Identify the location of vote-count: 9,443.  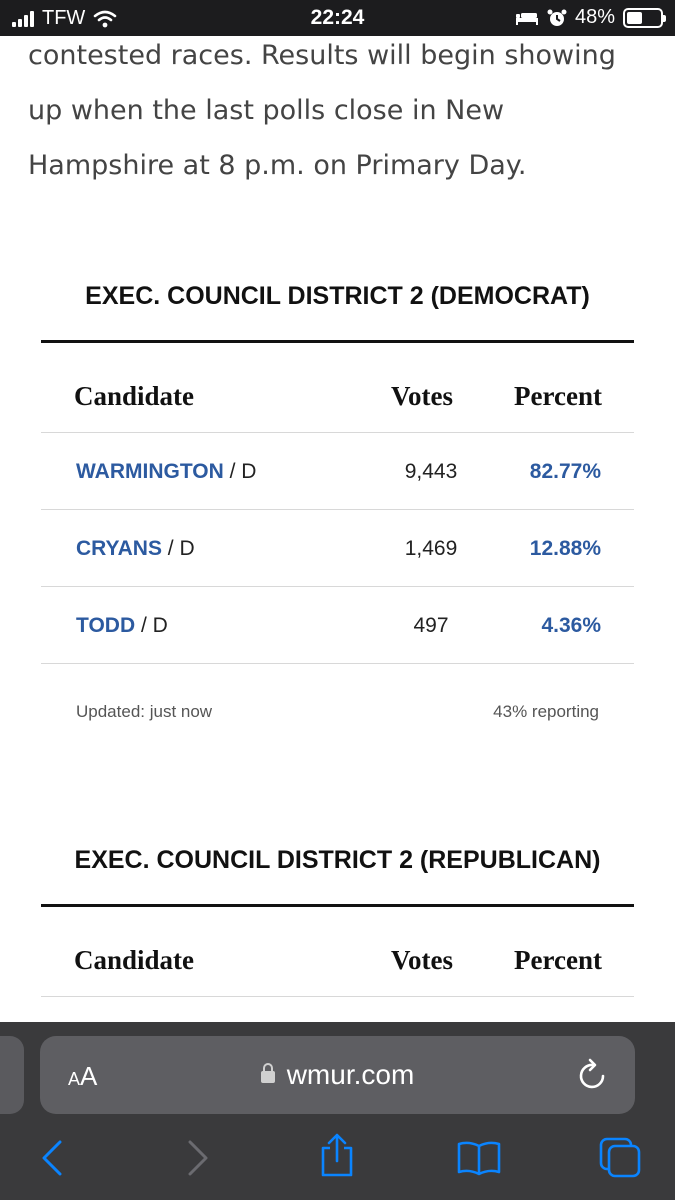
(431, 471).